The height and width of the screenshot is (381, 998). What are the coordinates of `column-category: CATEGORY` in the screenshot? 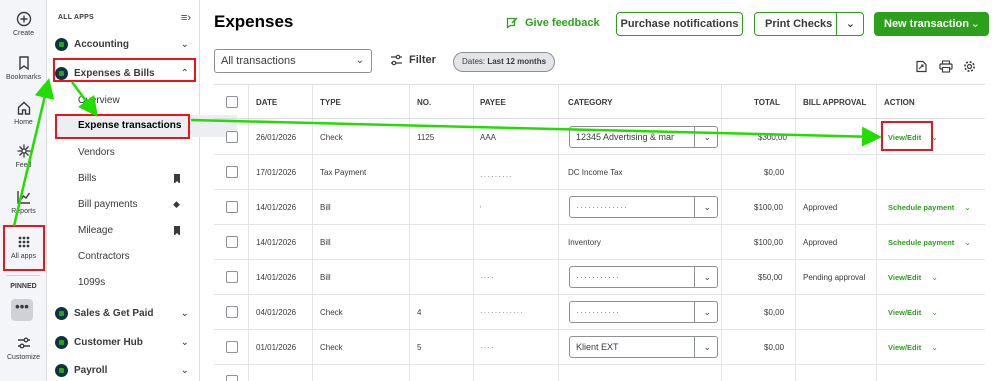 It's located at (590, 102).